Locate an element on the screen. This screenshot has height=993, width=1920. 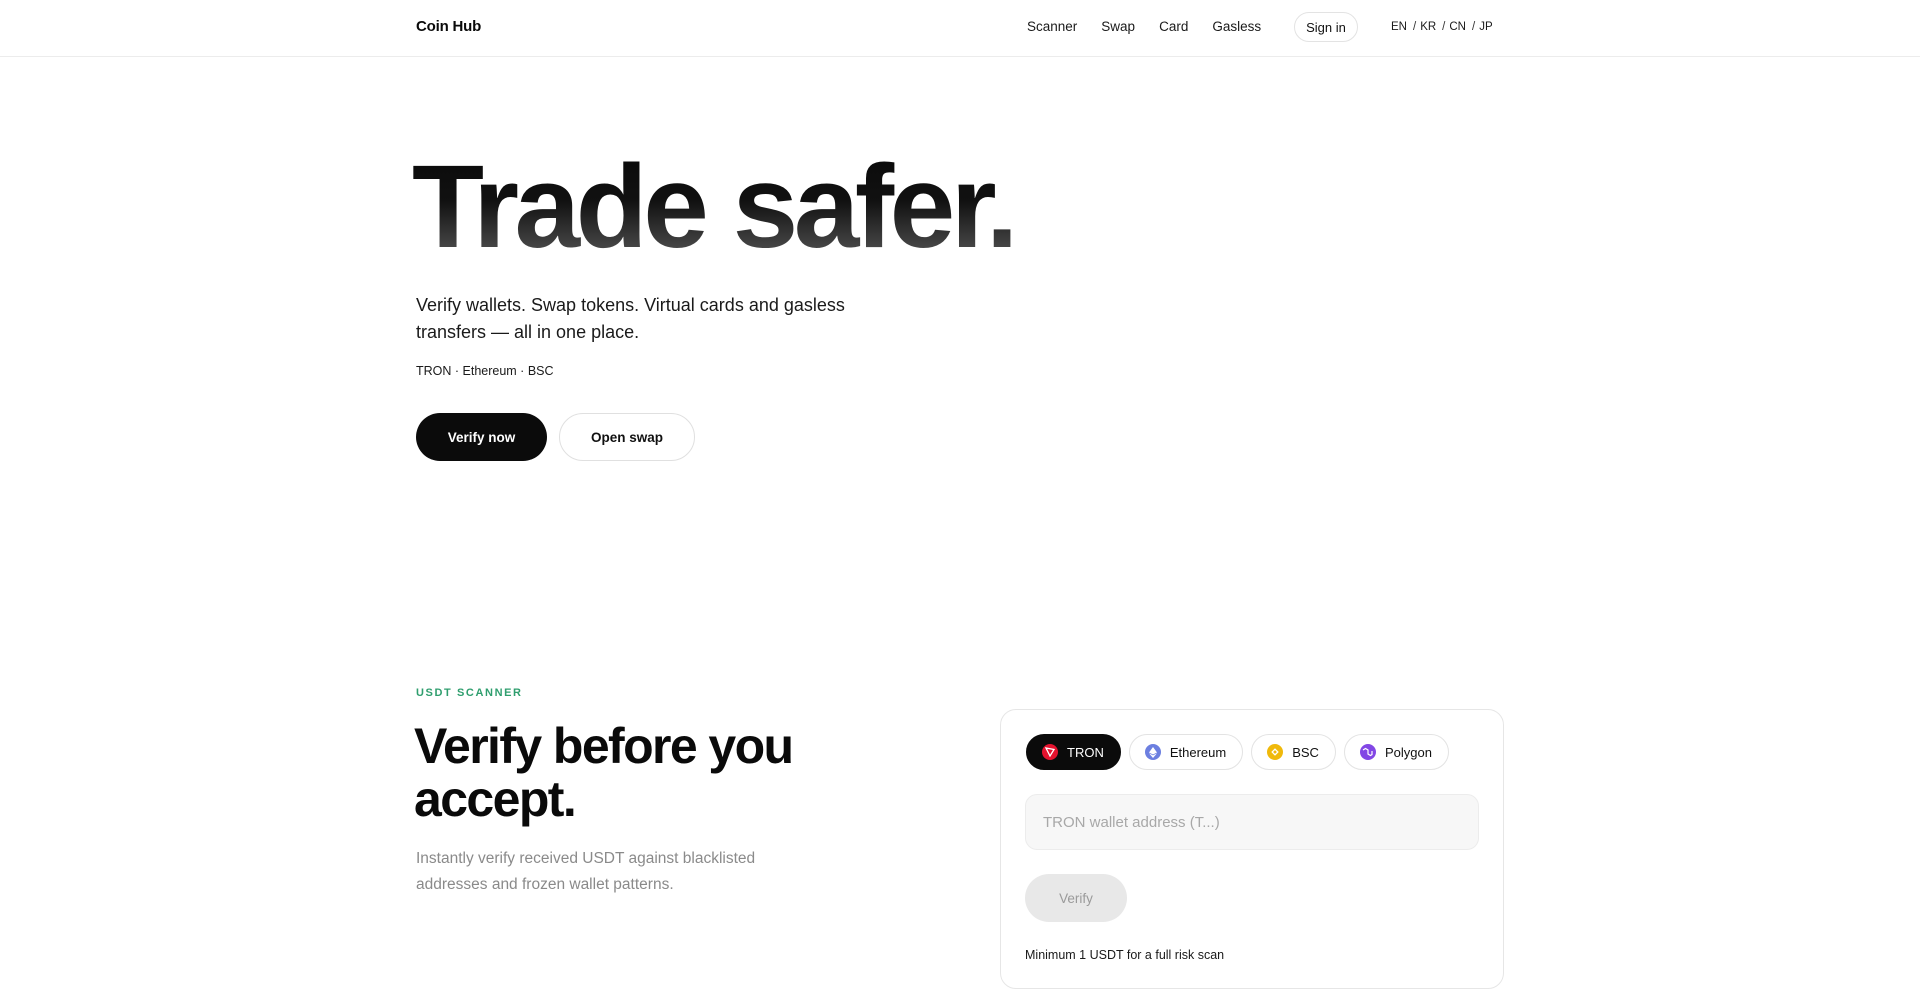
supported-chains-text: TRON · Ethereum · BSC is located at coordinates (485, 371).